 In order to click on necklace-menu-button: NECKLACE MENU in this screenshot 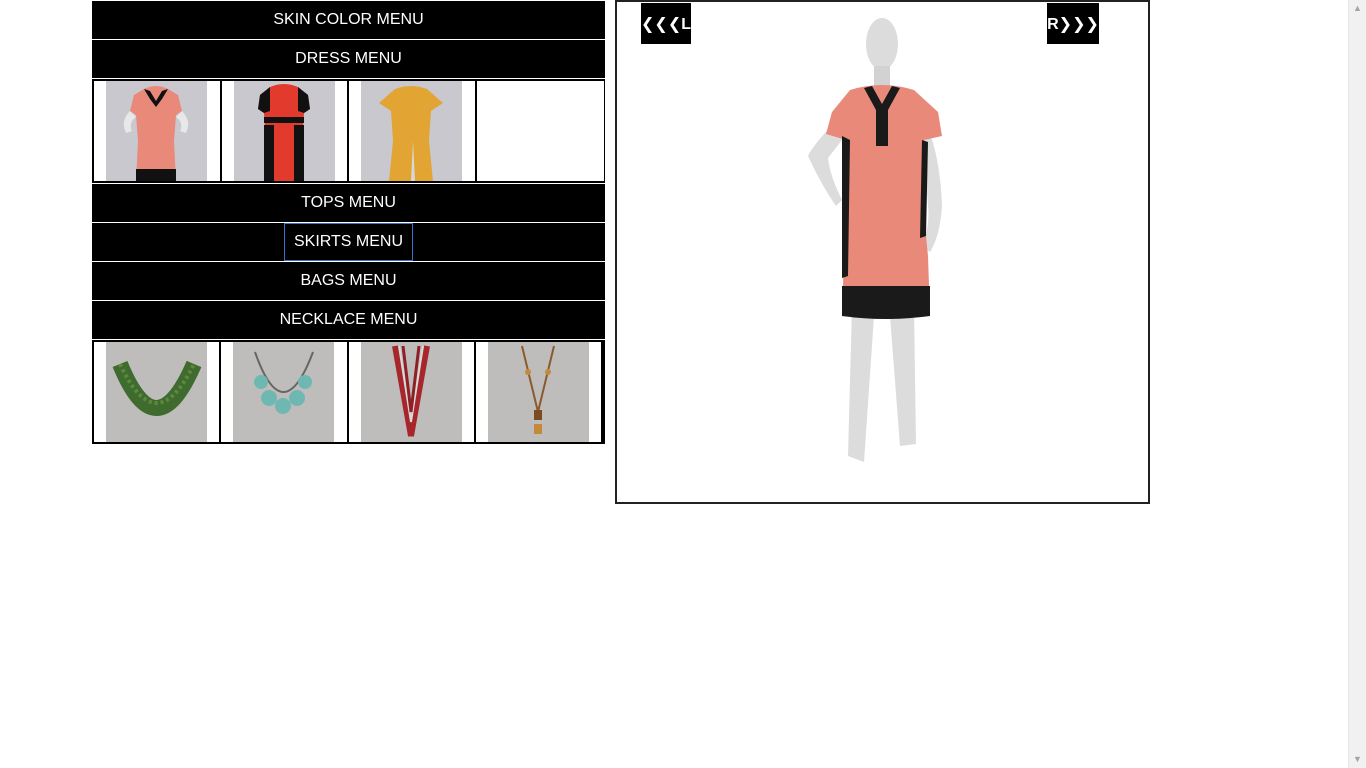, I will do `click(348, 320)`.